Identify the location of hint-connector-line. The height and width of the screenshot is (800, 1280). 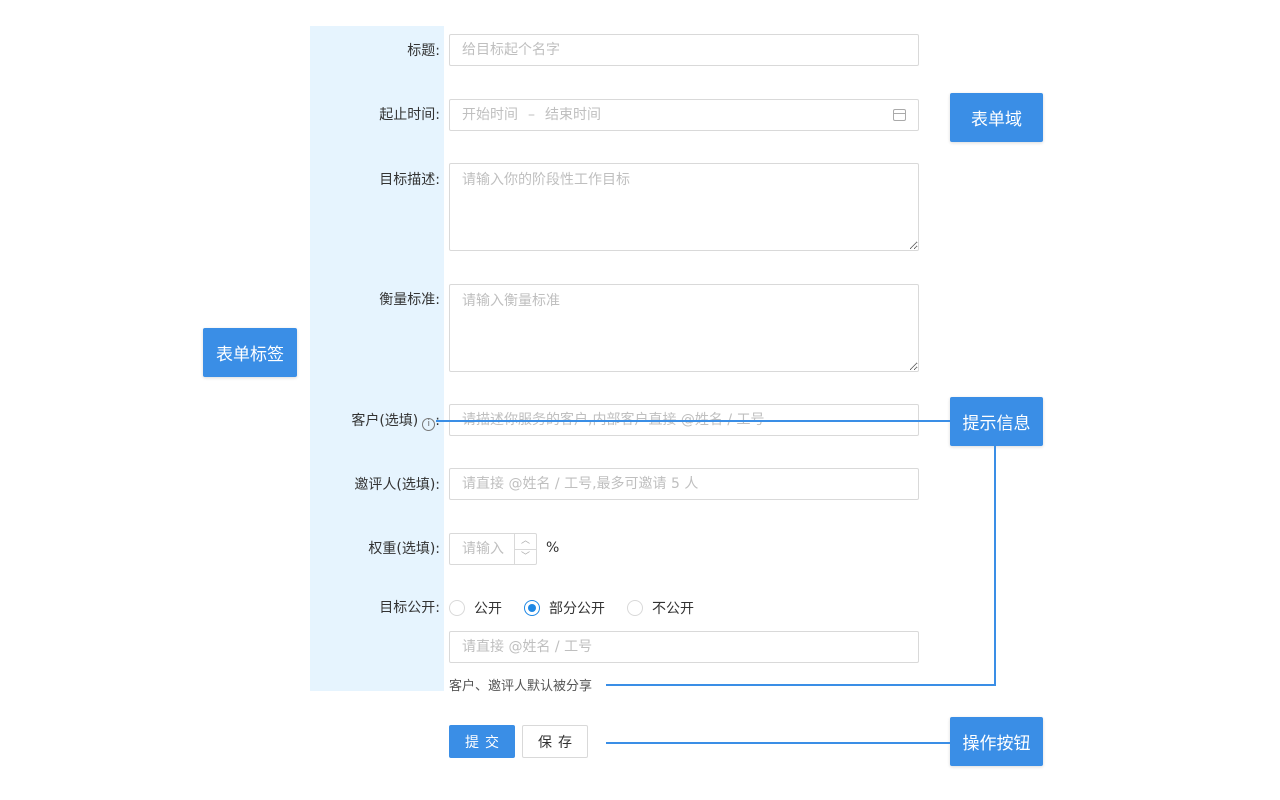
(693, 421).